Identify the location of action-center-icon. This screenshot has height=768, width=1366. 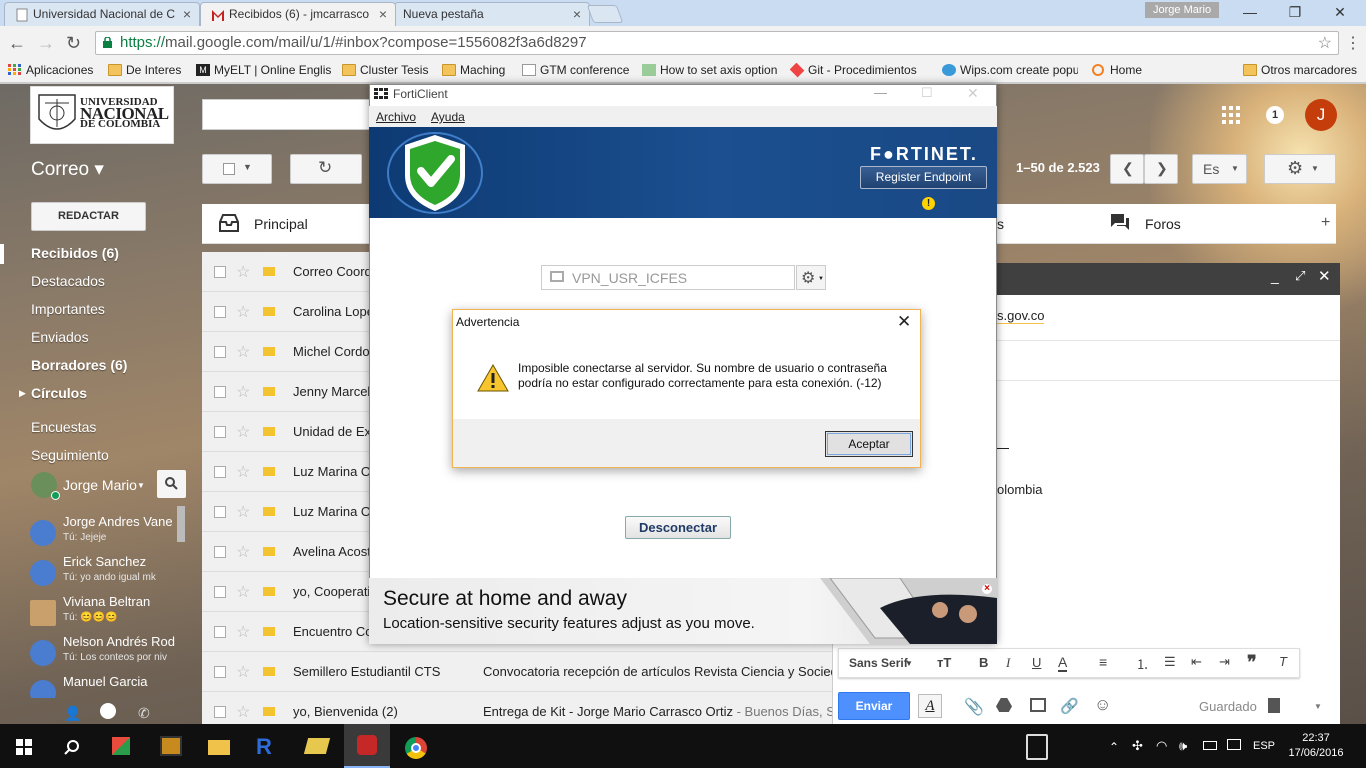
(1234, 744).